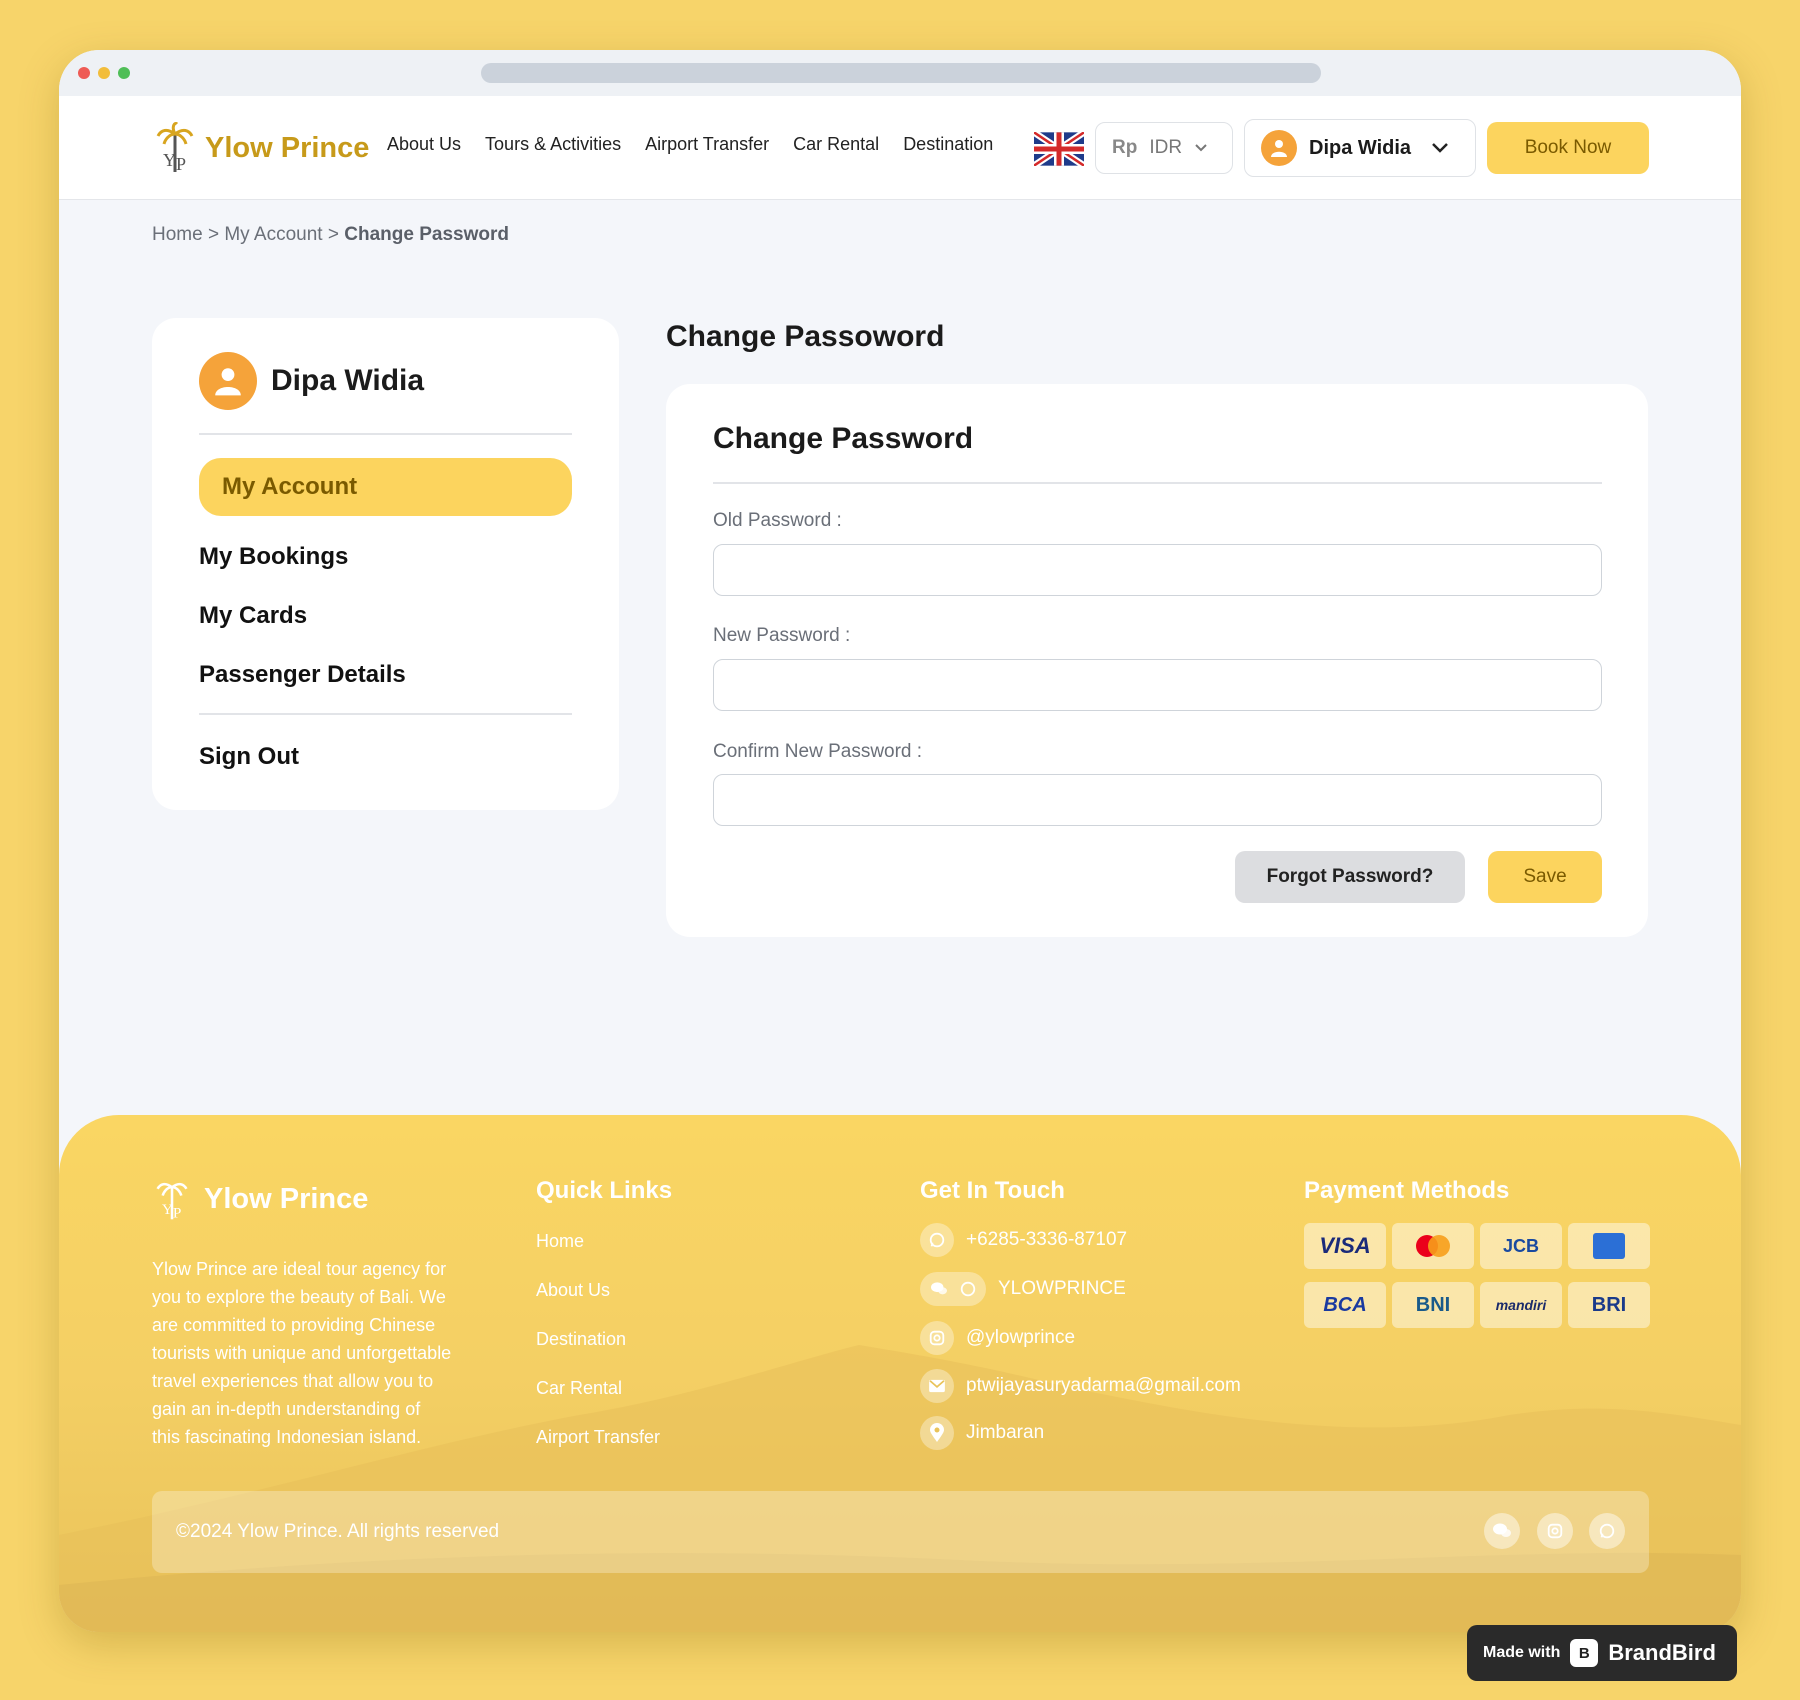 The image size is (1800, 1700). Describe the element at coordinates (937, 1386) in the screenshot. I see `email-icon` at that location.